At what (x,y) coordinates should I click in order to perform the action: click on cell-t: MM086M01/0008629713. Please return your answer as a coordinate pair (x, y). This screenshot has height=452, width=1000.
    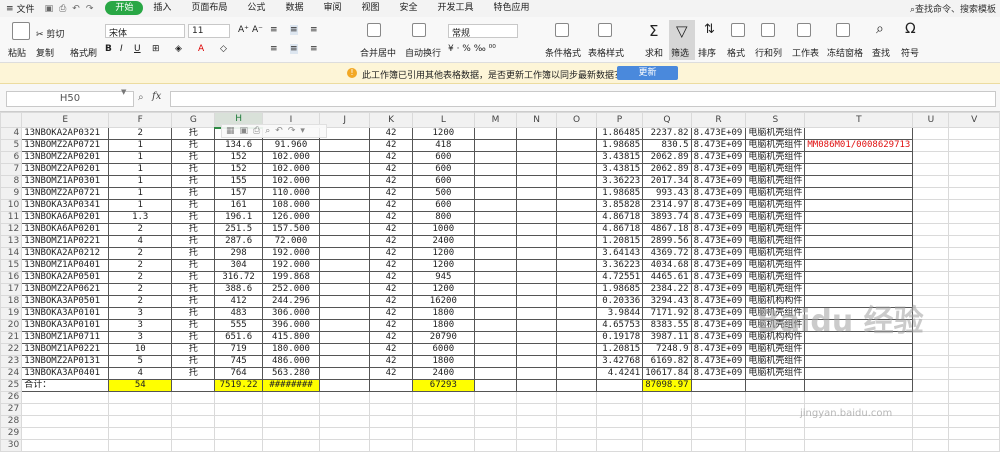
    Looking at the image, I should click on (859, 145).